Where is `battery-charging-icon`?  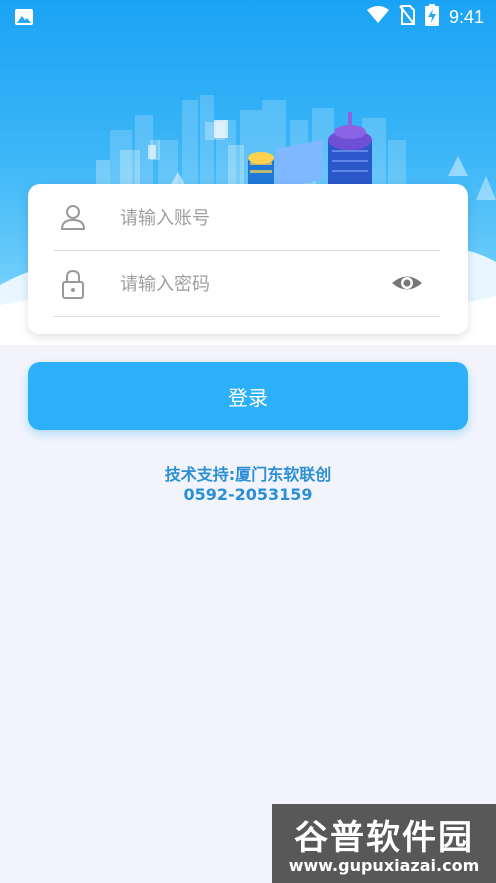 battery-charging-icon is located at coordinates (431, 17).